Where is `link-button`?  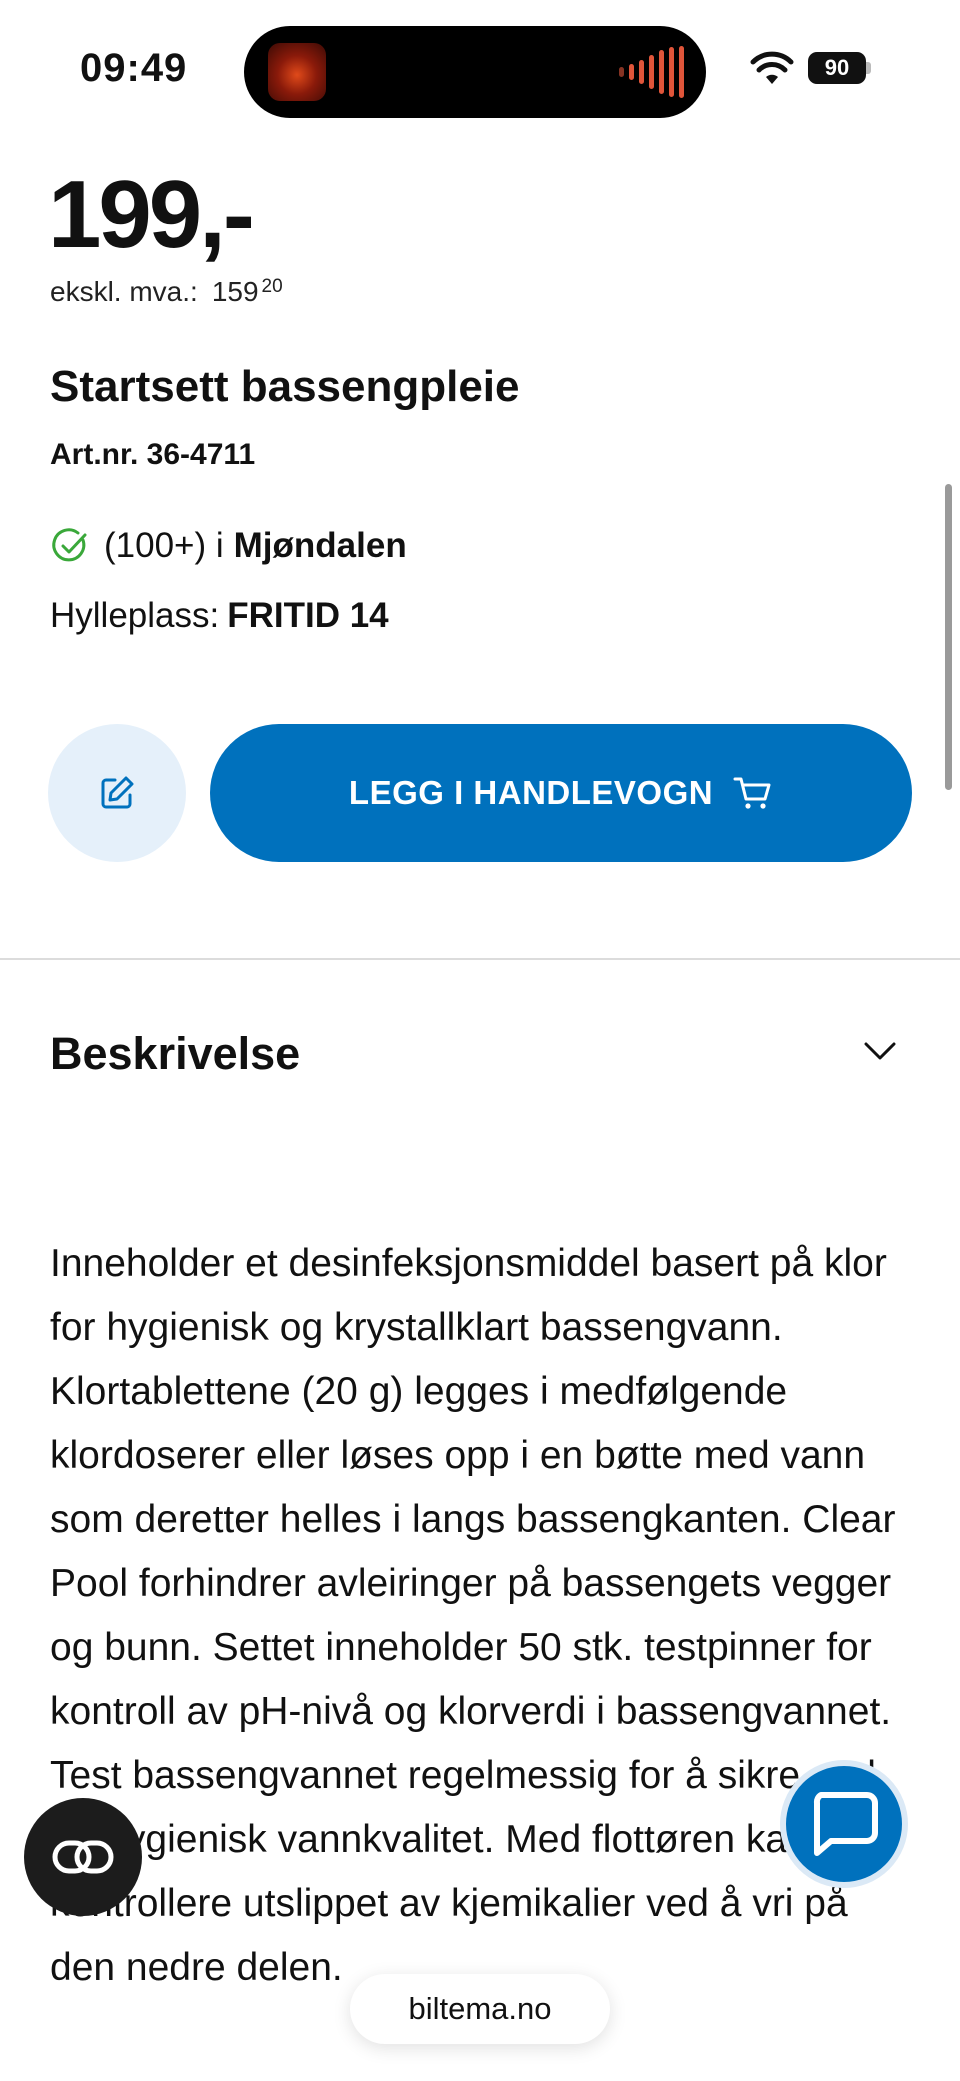 link-button is located at coordinates (83, 1857).